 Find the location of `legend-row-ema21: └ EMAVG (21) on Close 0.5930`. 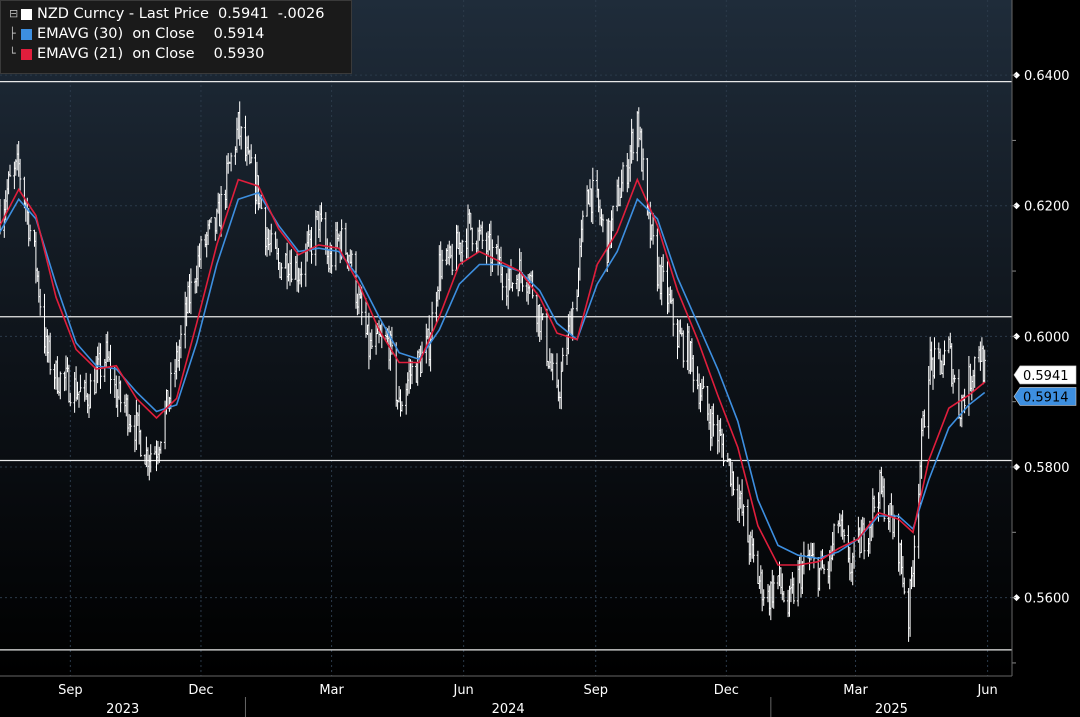

legend-row-ema21: └ EMAVG (21) on Close 0.5930 is located at coordinates (180, 54).